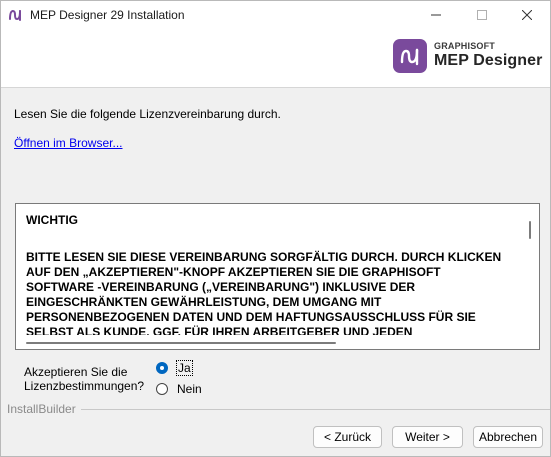 The height and width of the screenshot is (457, 551). I want to click on radio-yes-label: Ja, so click(184, 368).